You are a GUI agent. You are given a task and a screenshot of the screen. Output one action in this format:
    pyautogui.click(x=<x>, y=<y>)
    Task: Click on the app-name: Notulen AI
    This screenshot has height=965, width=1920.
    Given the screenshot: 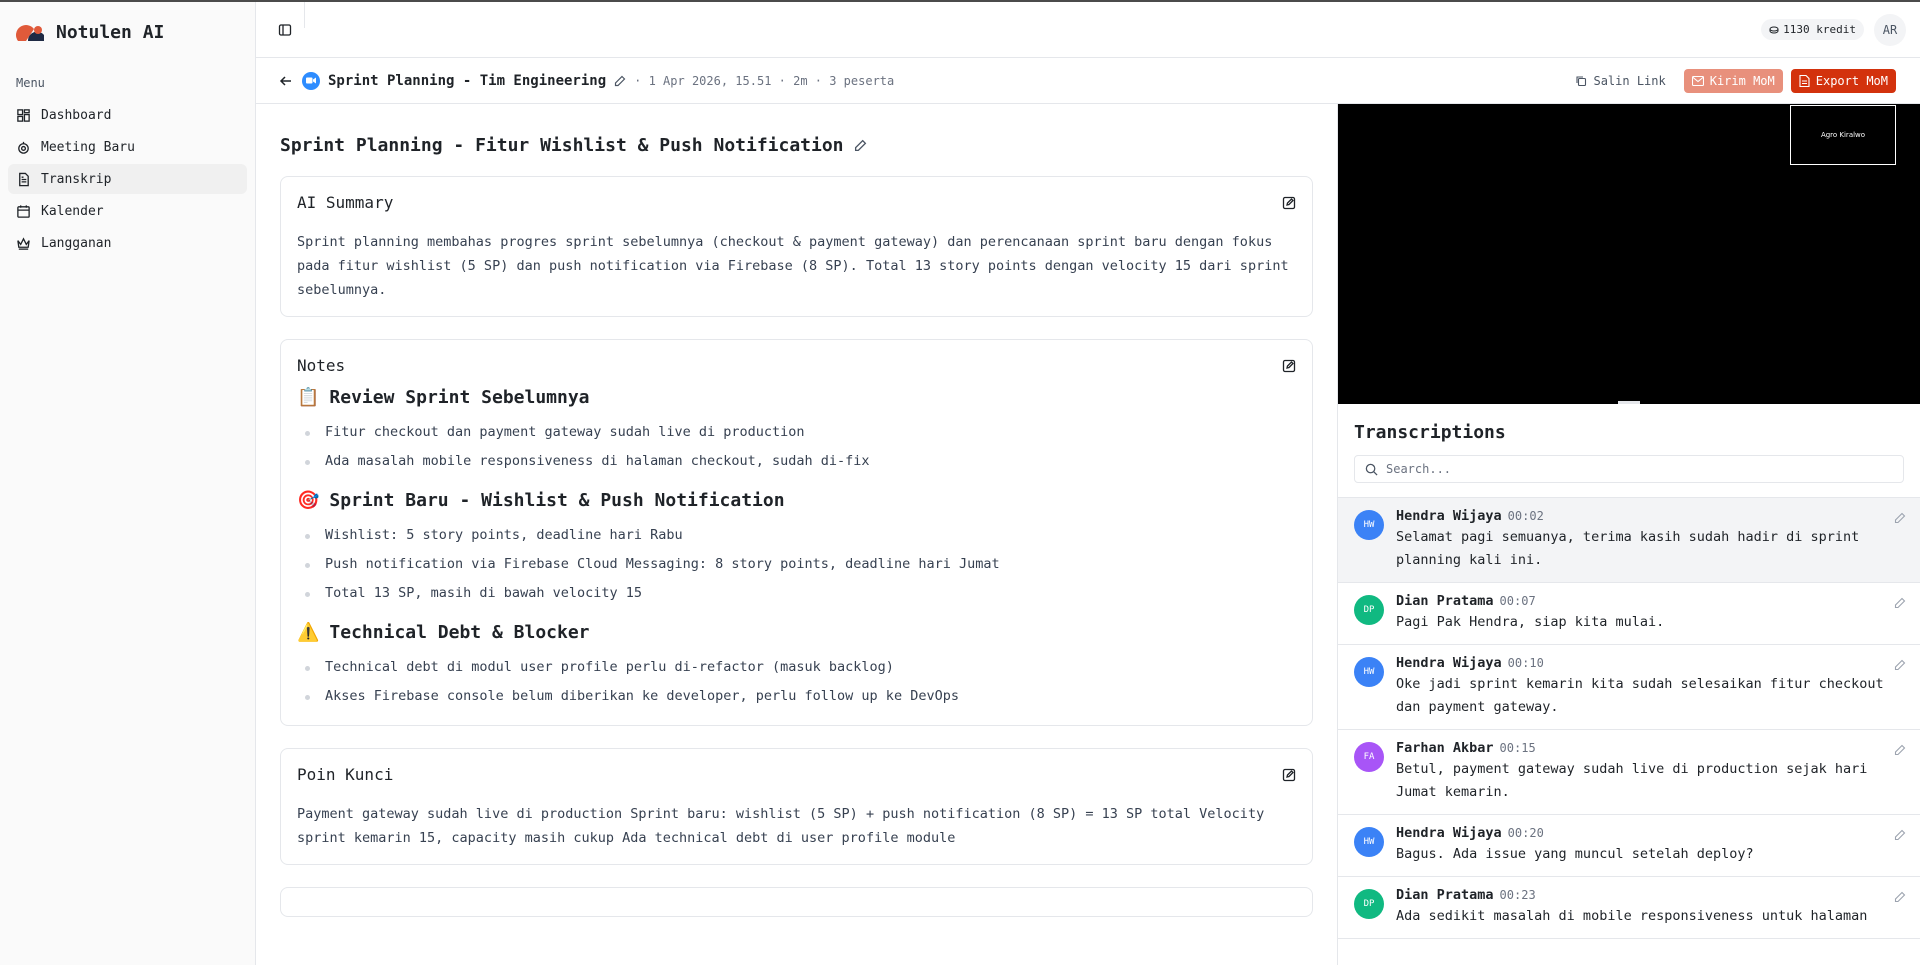 What is the action you would take?
    pyautogui.click(x=110, y=32)
    